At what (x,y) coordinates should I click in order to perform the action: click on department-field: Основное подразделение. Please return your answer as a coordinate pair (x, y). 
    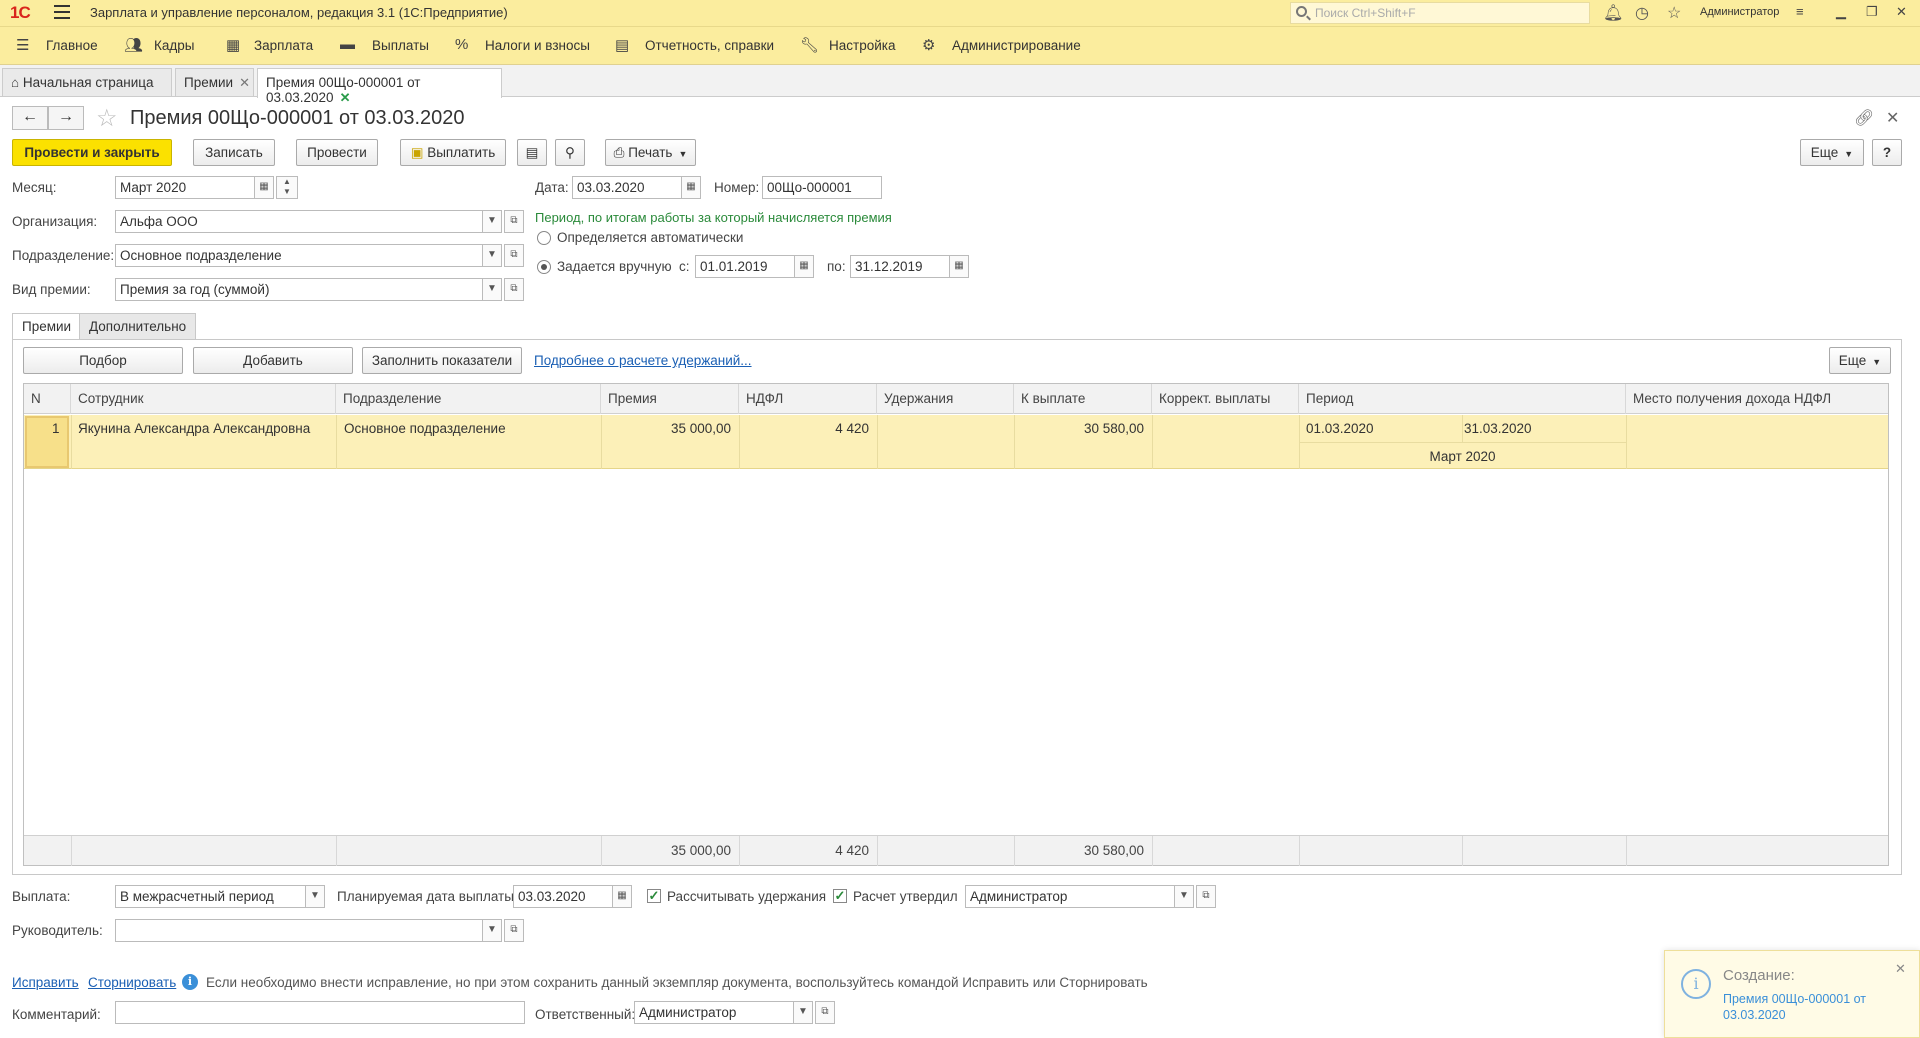
    Looking at the image, I should click on (300, 255).